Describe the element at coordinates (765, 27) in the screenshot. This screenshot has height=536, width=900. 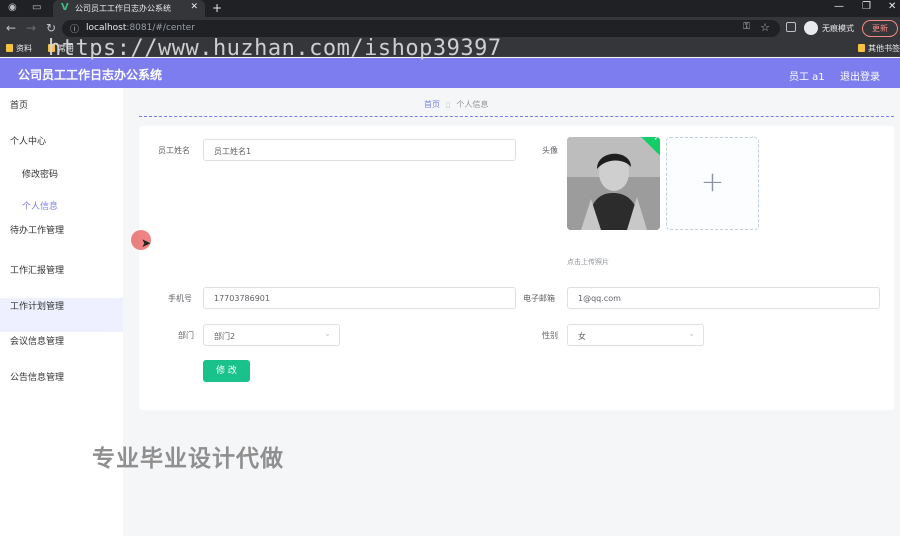
I see `bookmark-star-icon: ☆` at that location.